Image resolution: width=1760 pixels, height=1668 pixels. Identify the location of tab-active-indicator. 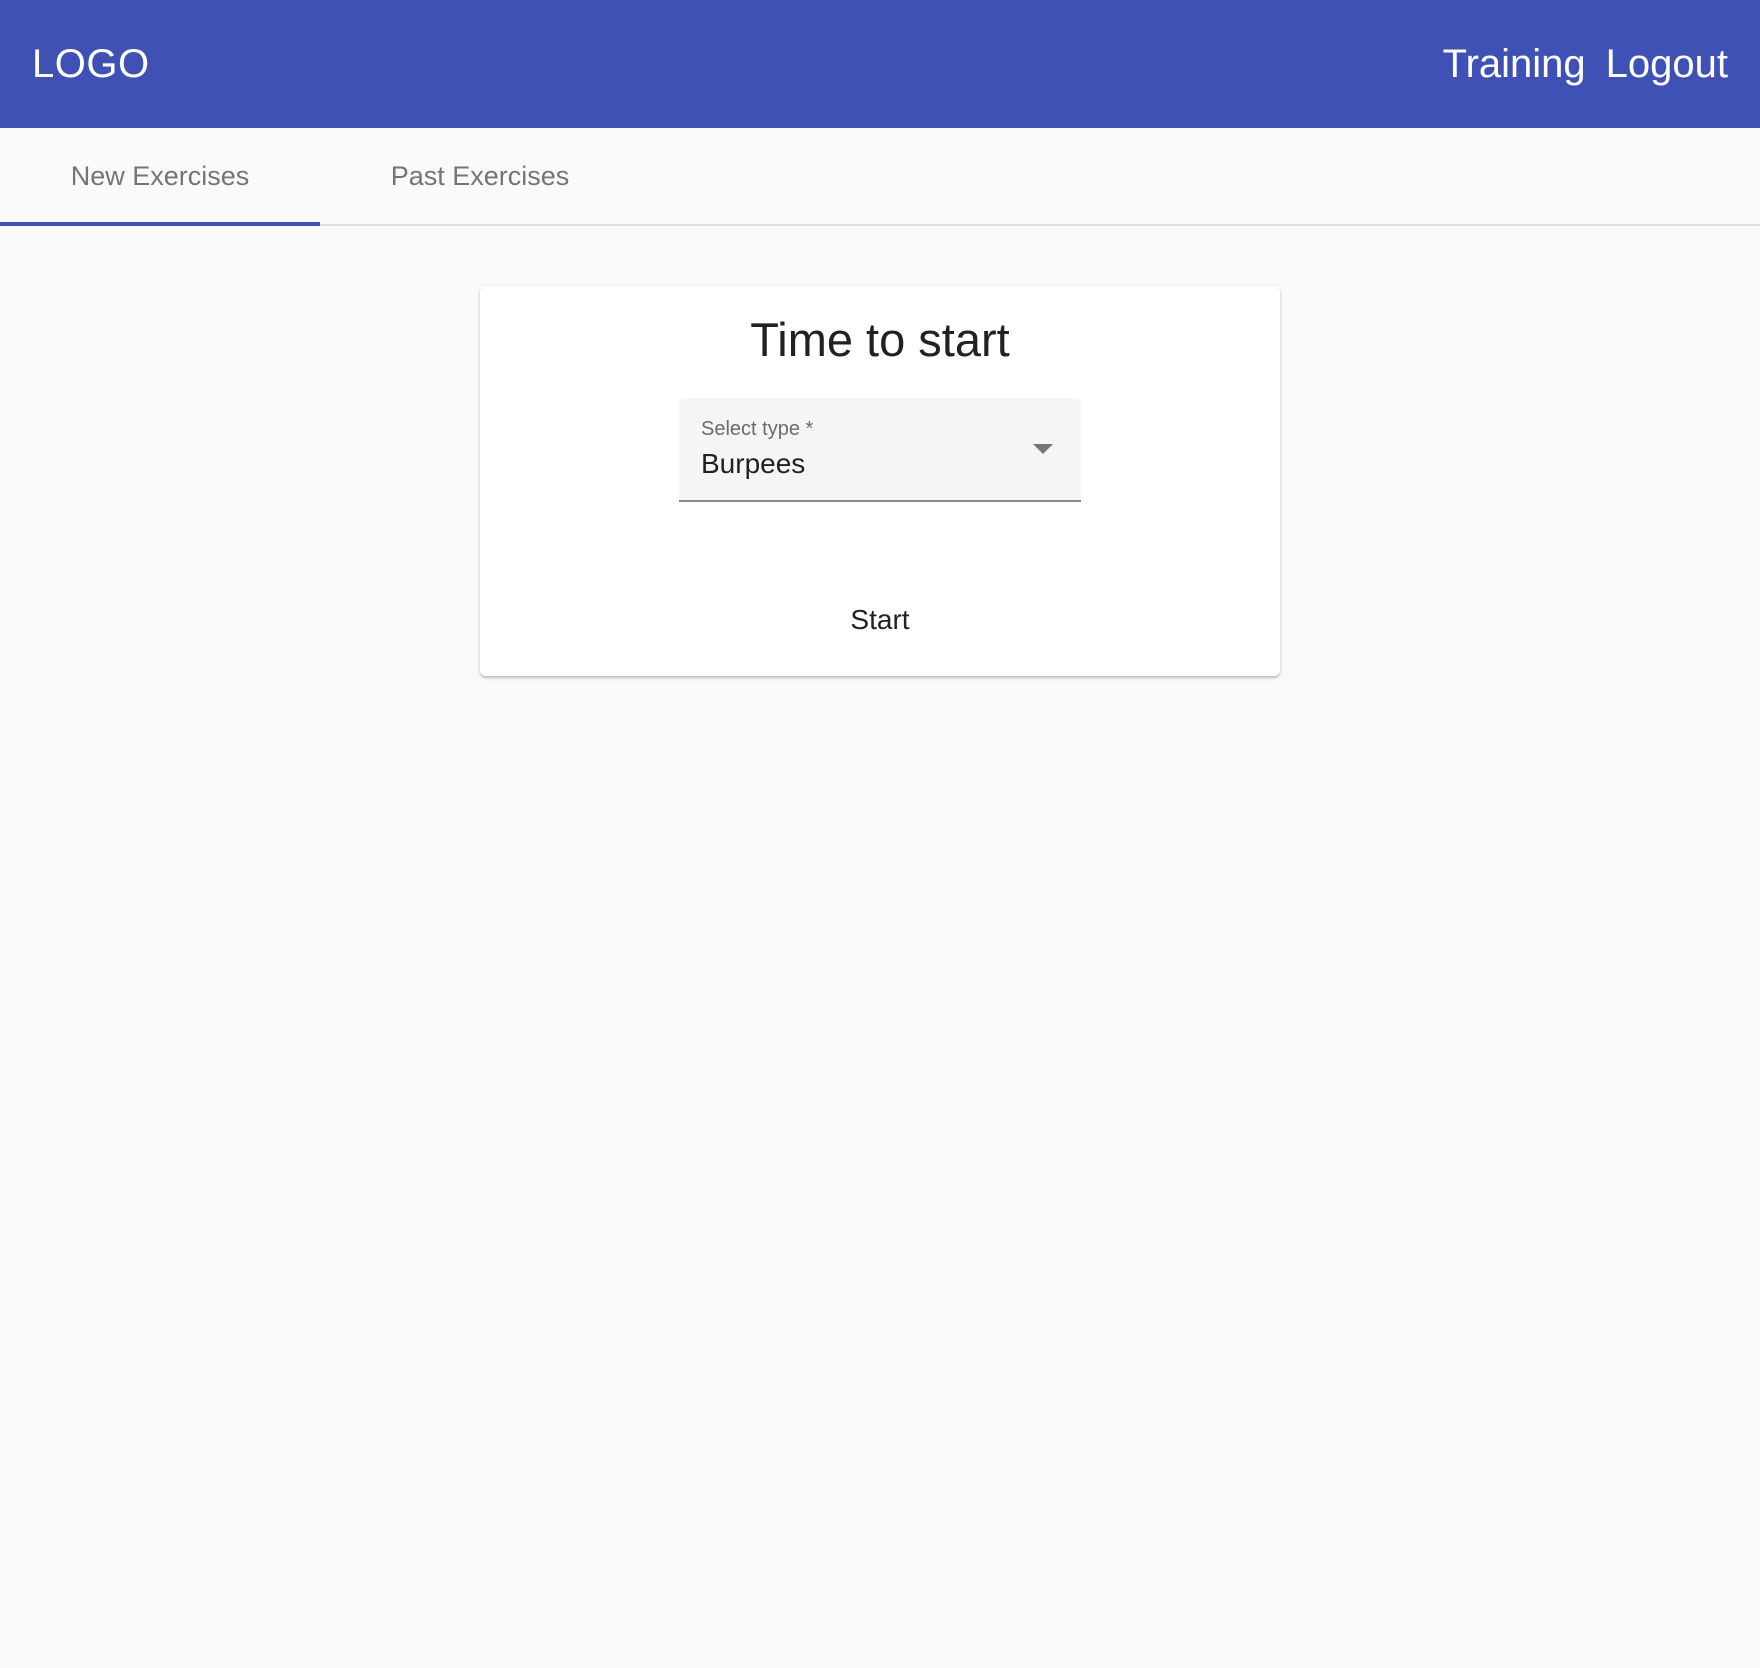
(160, 224).